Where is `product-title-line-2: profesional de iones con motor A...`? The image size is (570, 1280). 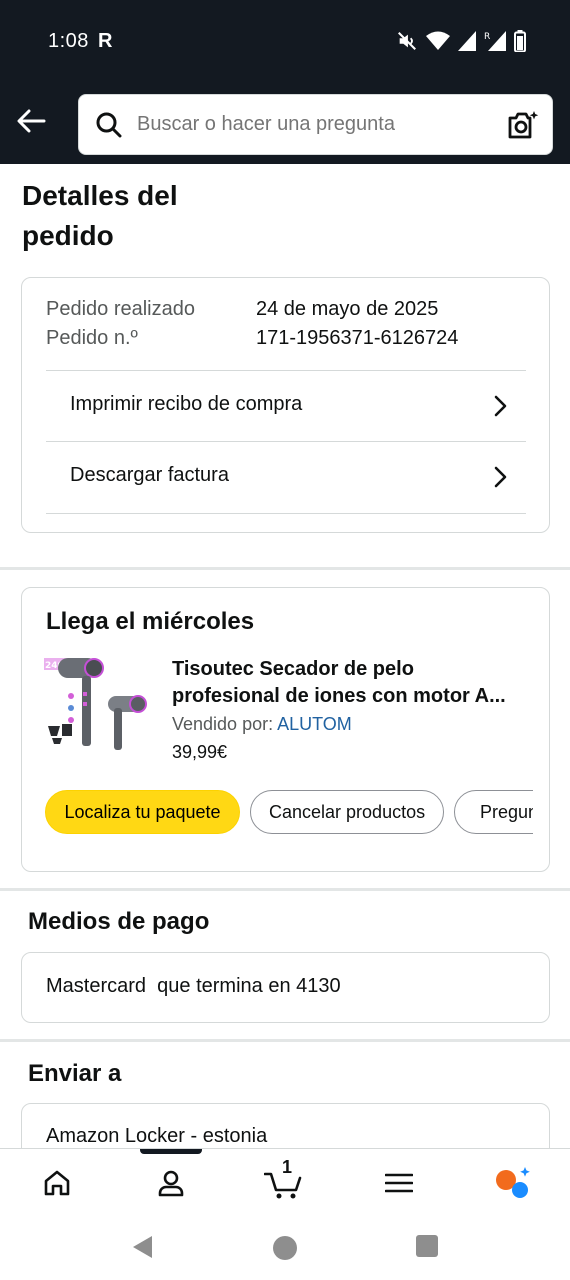
product-title-line-2: profesional de iones con motor A... is located at coordinates (349, 696).